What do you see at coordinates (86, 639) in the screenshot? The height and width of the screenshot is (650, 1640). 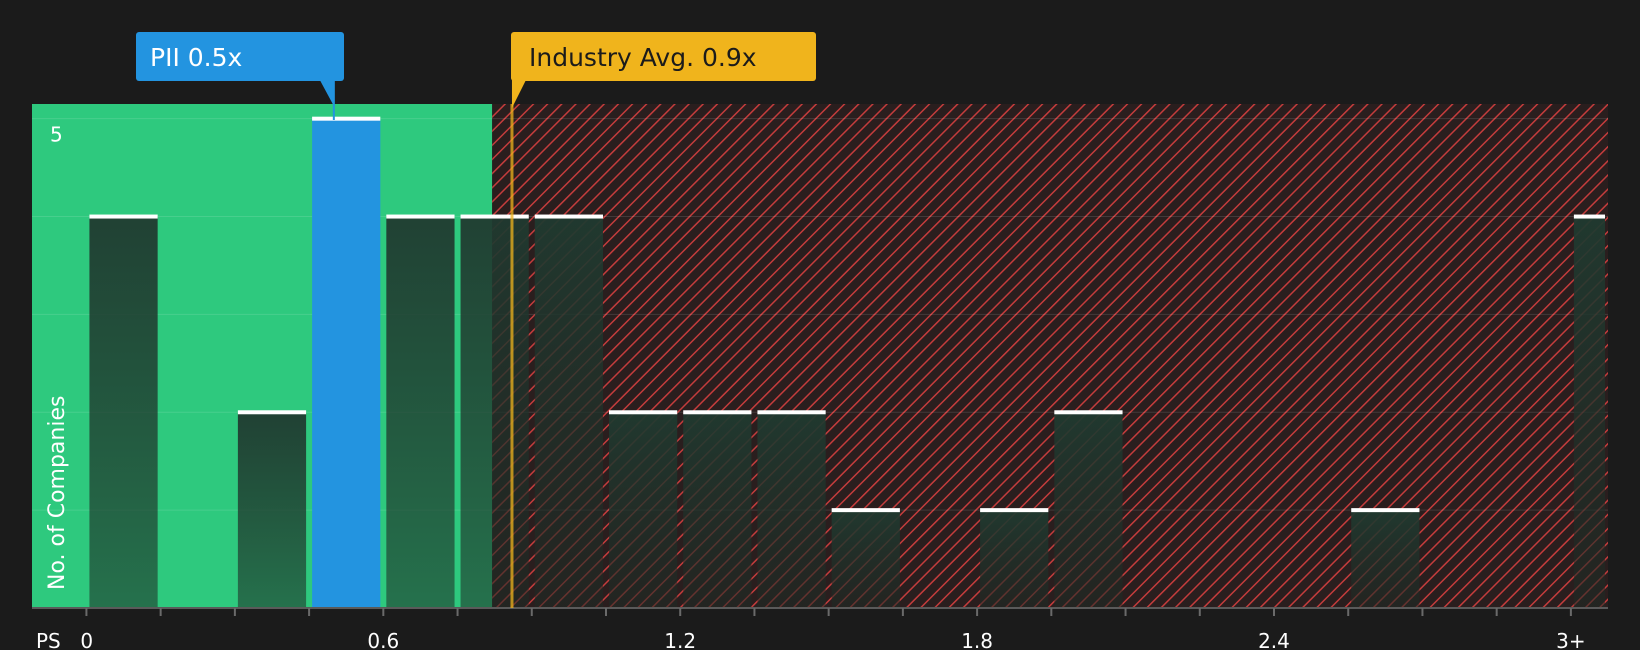 I see `x-tick-label: 0` at bounding box center [86, 639].